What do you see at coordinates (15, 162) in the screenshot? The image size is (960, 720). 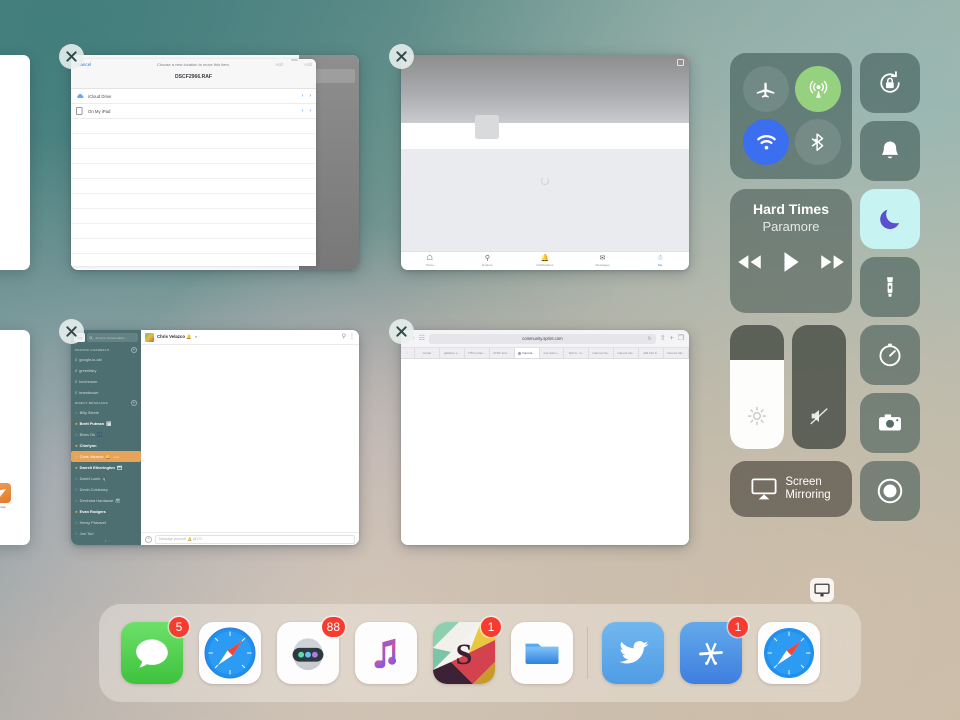 I see `app-card-partial-top-left` at bounding box center [15, 162].